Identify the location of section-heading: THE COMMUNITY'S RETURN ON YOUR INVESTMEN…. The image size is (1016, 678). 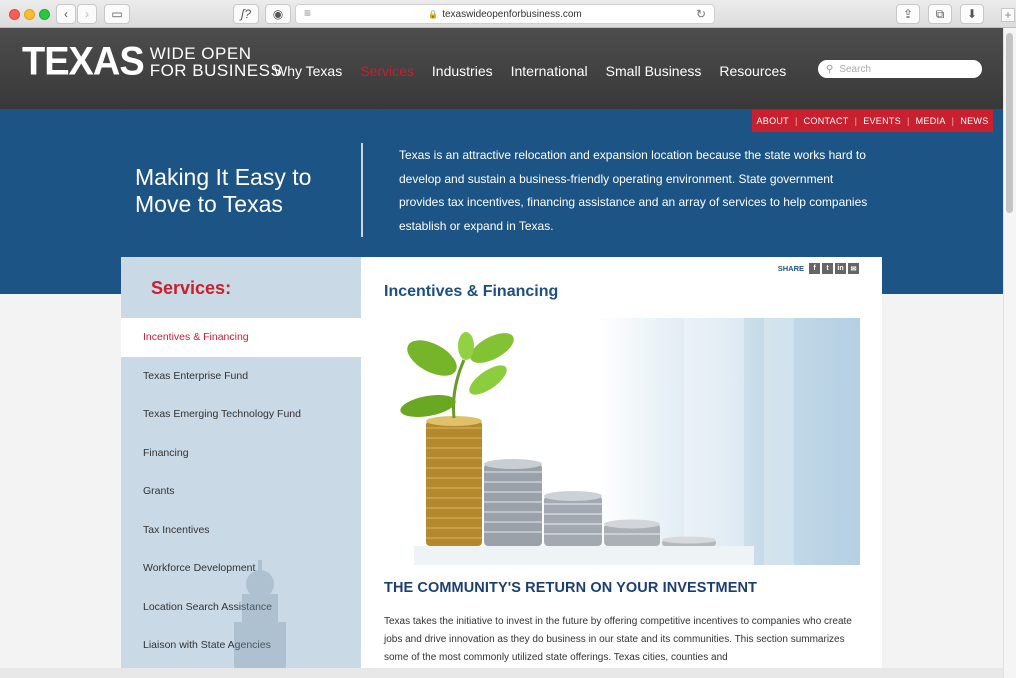
(571, 588).